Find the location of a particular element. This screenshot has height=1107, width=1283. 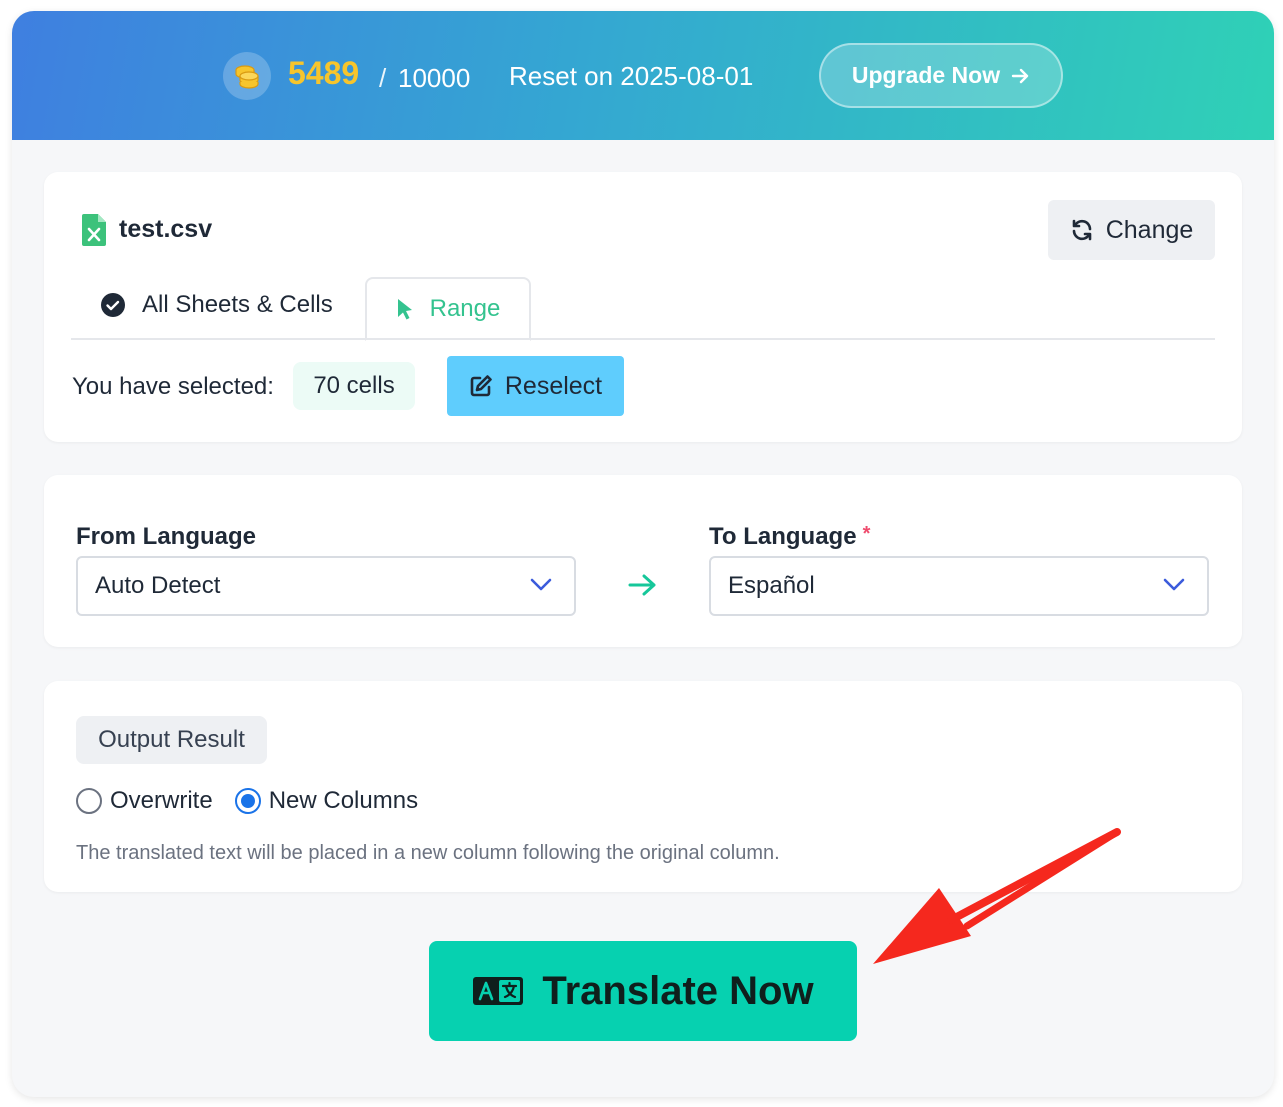

to-language-value: Español is located at coordinates (771, 585).